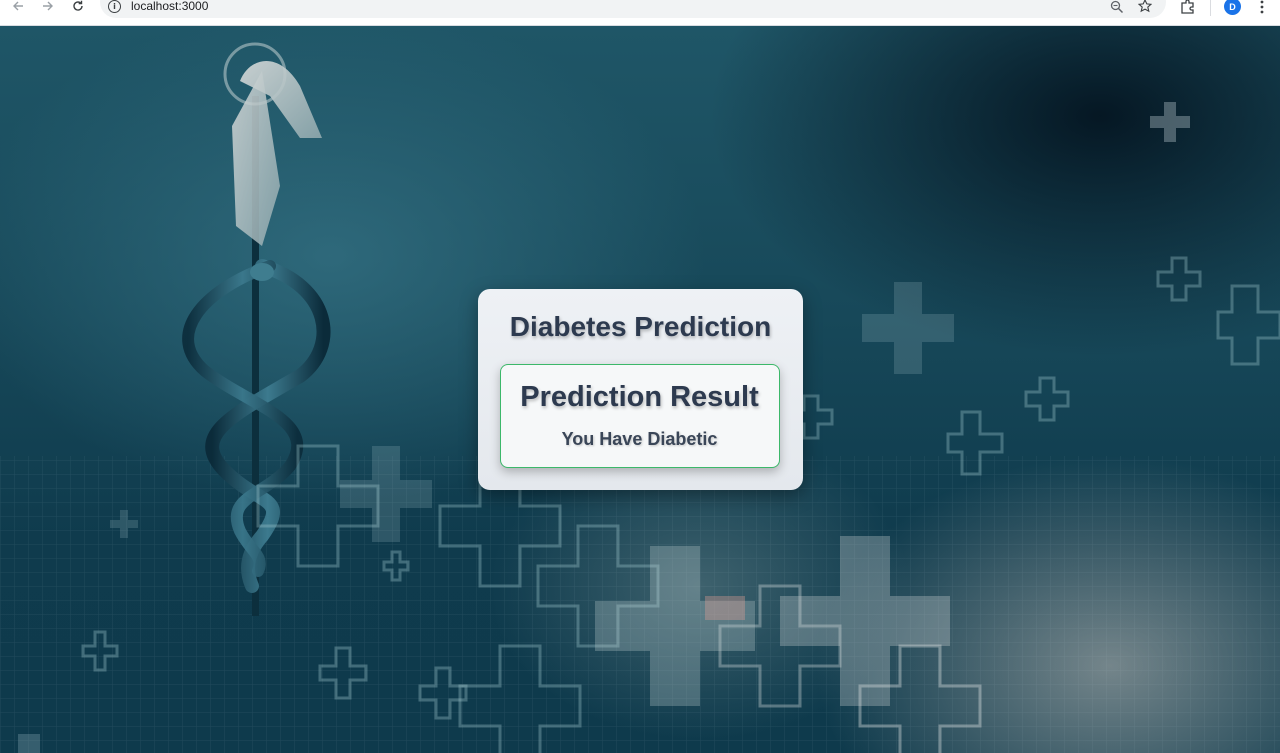 The image size is (1280, 753). I want to click on profile-avatar: D, so click(1232, 7).